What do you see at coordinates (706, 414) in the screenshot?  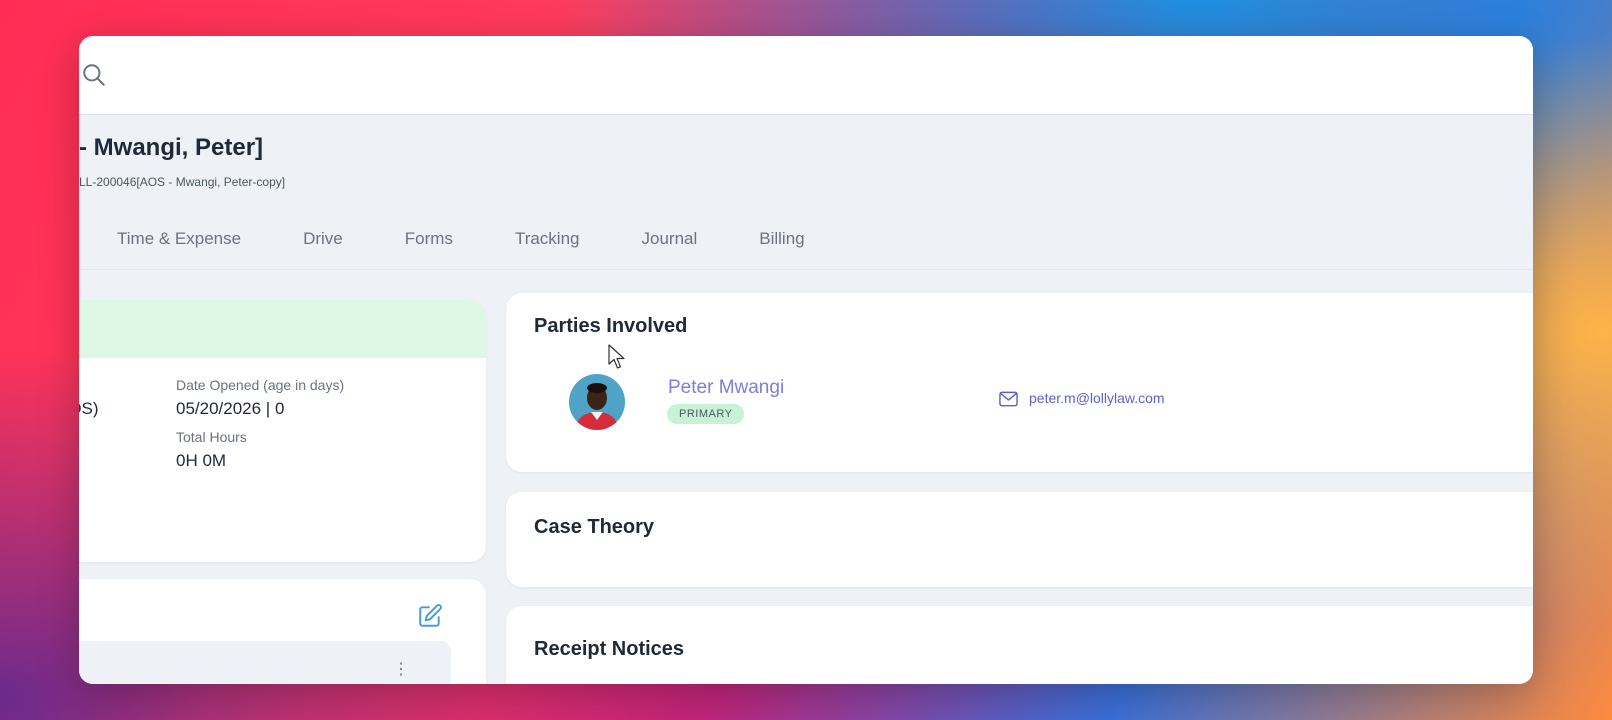 I see `primary-badge: PRIMARY` at bounding box center [706, 414].